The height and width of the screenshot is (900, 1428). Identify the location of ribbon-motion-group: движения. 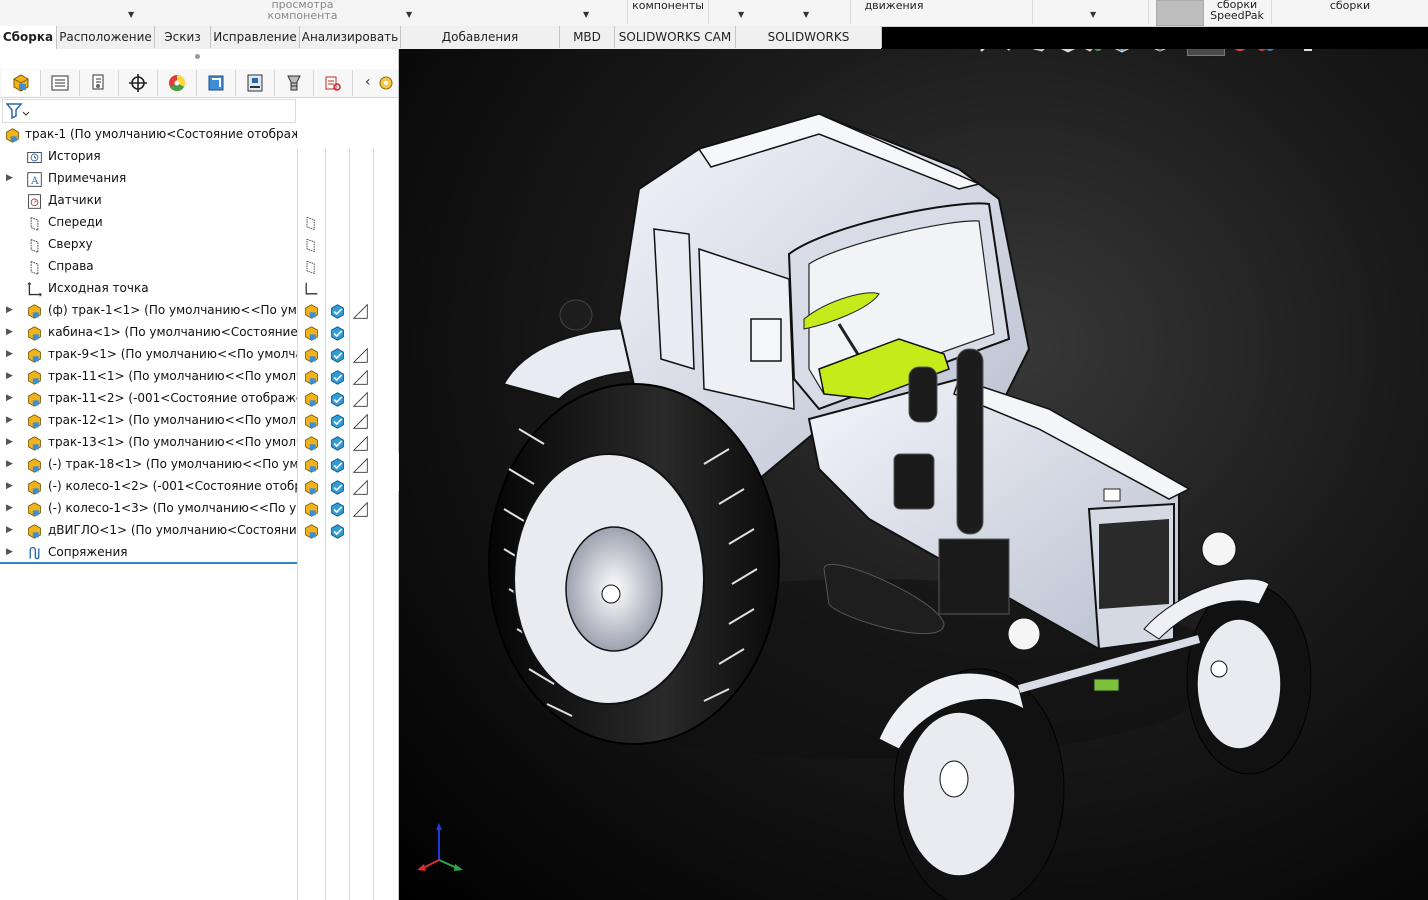
(894, 13).